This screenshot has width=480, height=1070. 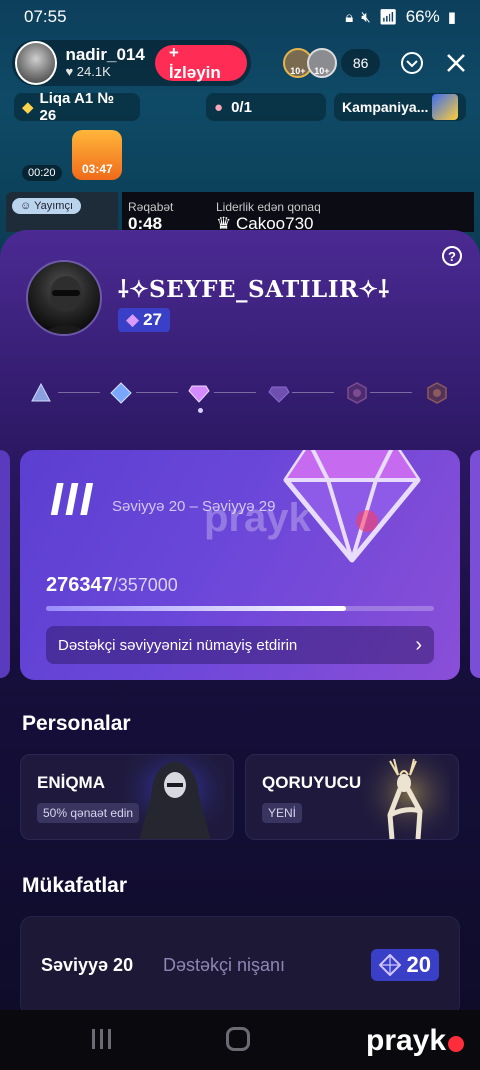 What do you see at coordinates (456, 63) in the screenshot?
I see `close-icon` at bounding box center [456, 63].